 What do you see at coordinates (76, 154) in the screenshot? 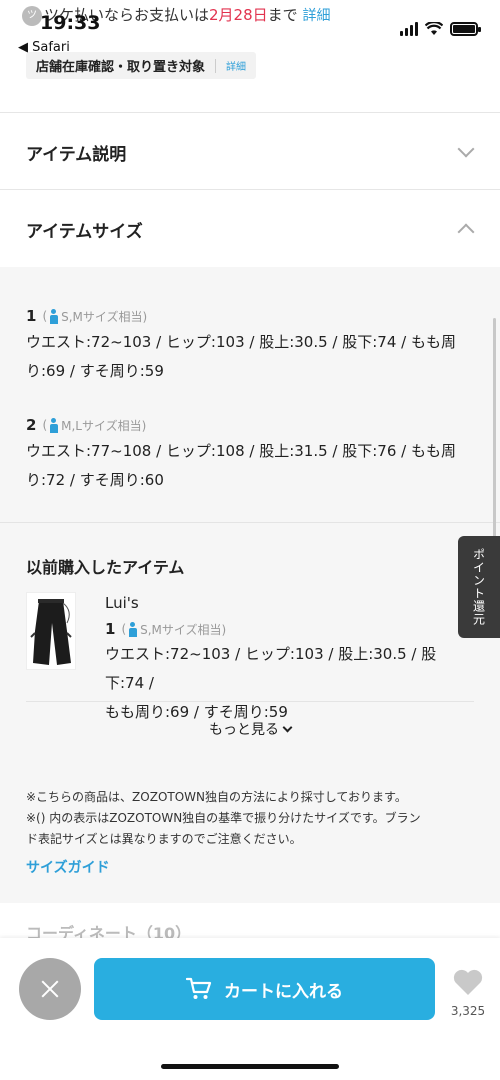
I see `accordion-title-description: アイテム説明` at bounding box center [76, 154].